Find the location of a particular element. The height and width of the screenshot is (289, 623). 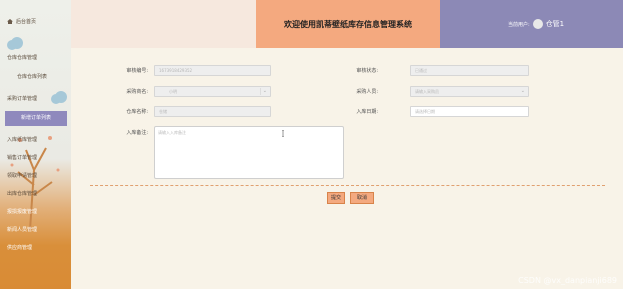

review-status-label: 审核状态: is located at coordinates (367, 71).